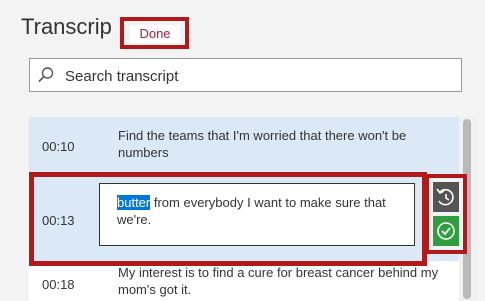 This screenshot has height=301, width=485. I want to click on done-button: Done, so click(155, 34).